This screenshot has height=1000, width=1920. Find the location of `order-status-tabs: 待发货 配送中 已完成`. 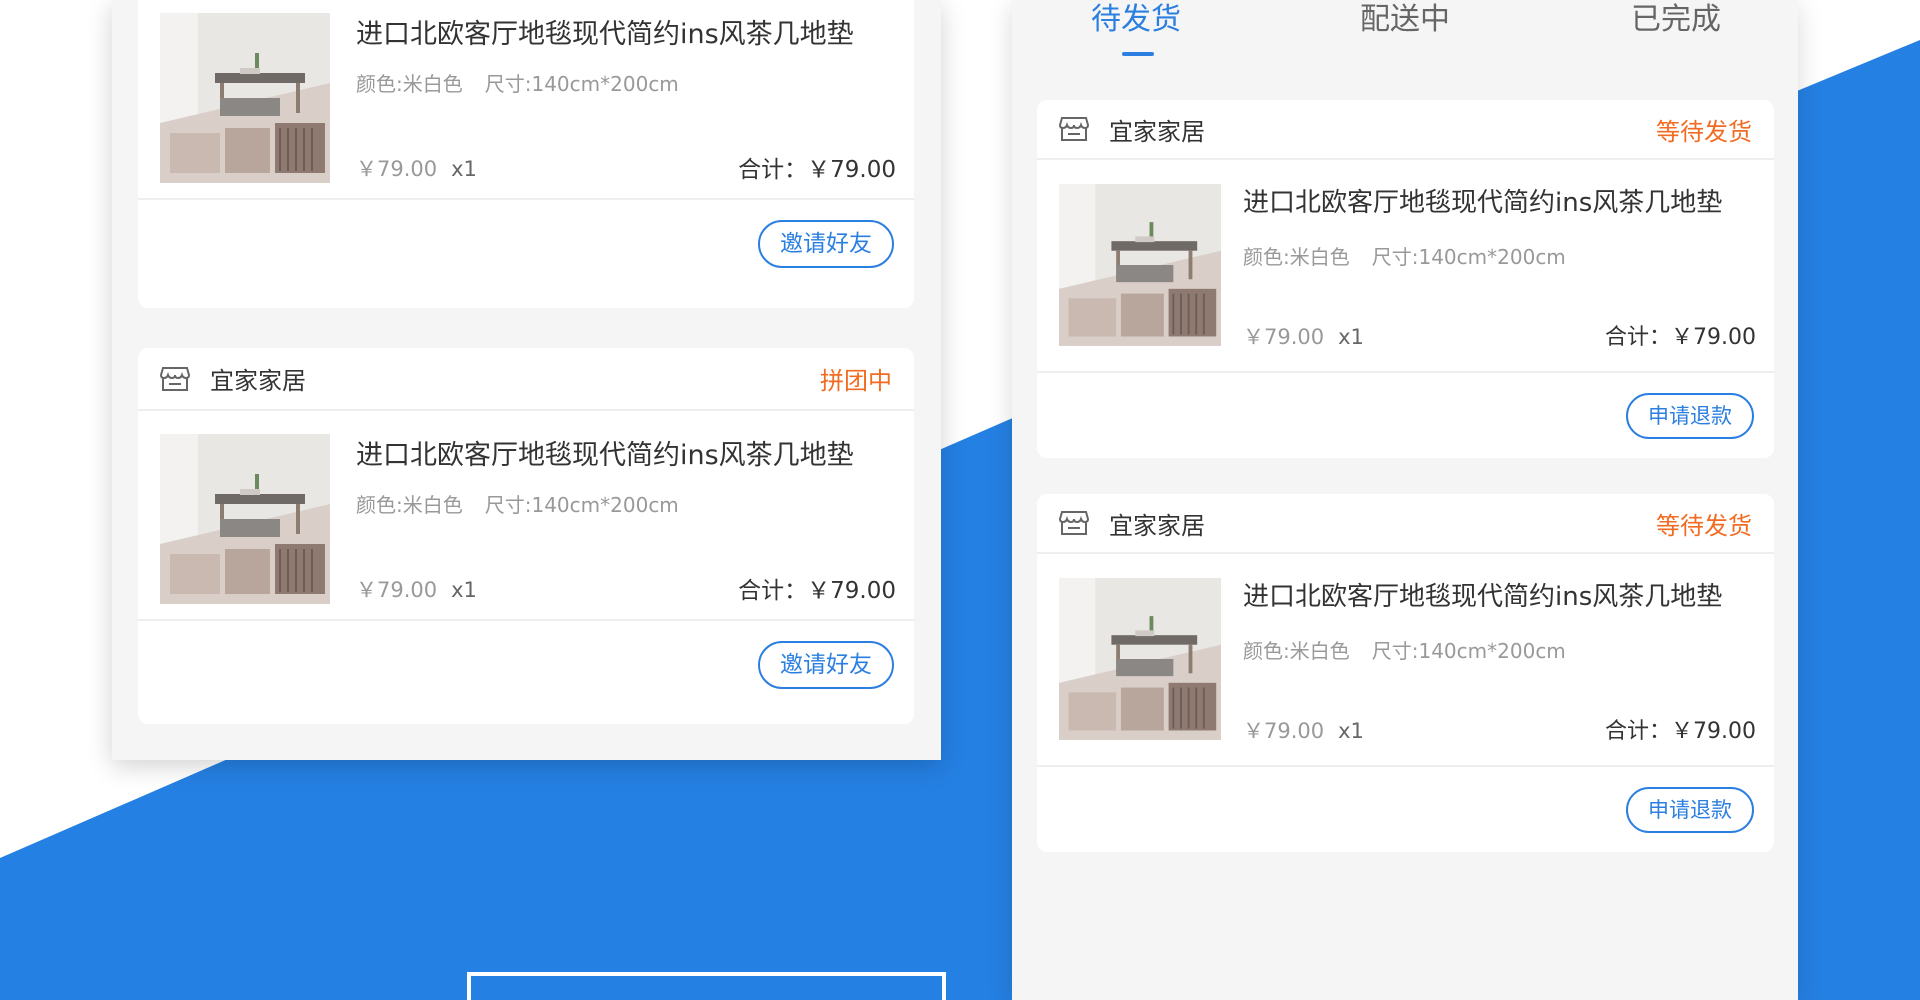

order-status-tabs: 待发货 配送中 已完成 is located at coordinates (1405, 35).